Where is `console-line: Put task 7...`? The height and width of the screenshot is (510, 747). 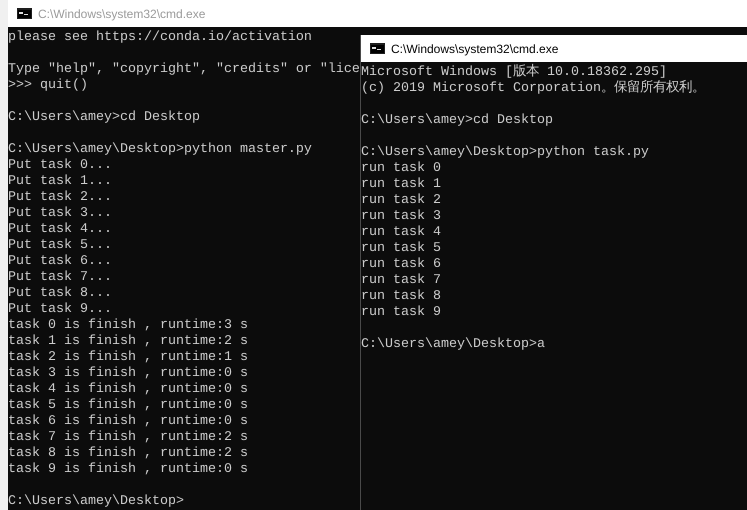 console-line: Put task 7... is located at coordinates (60, 278).